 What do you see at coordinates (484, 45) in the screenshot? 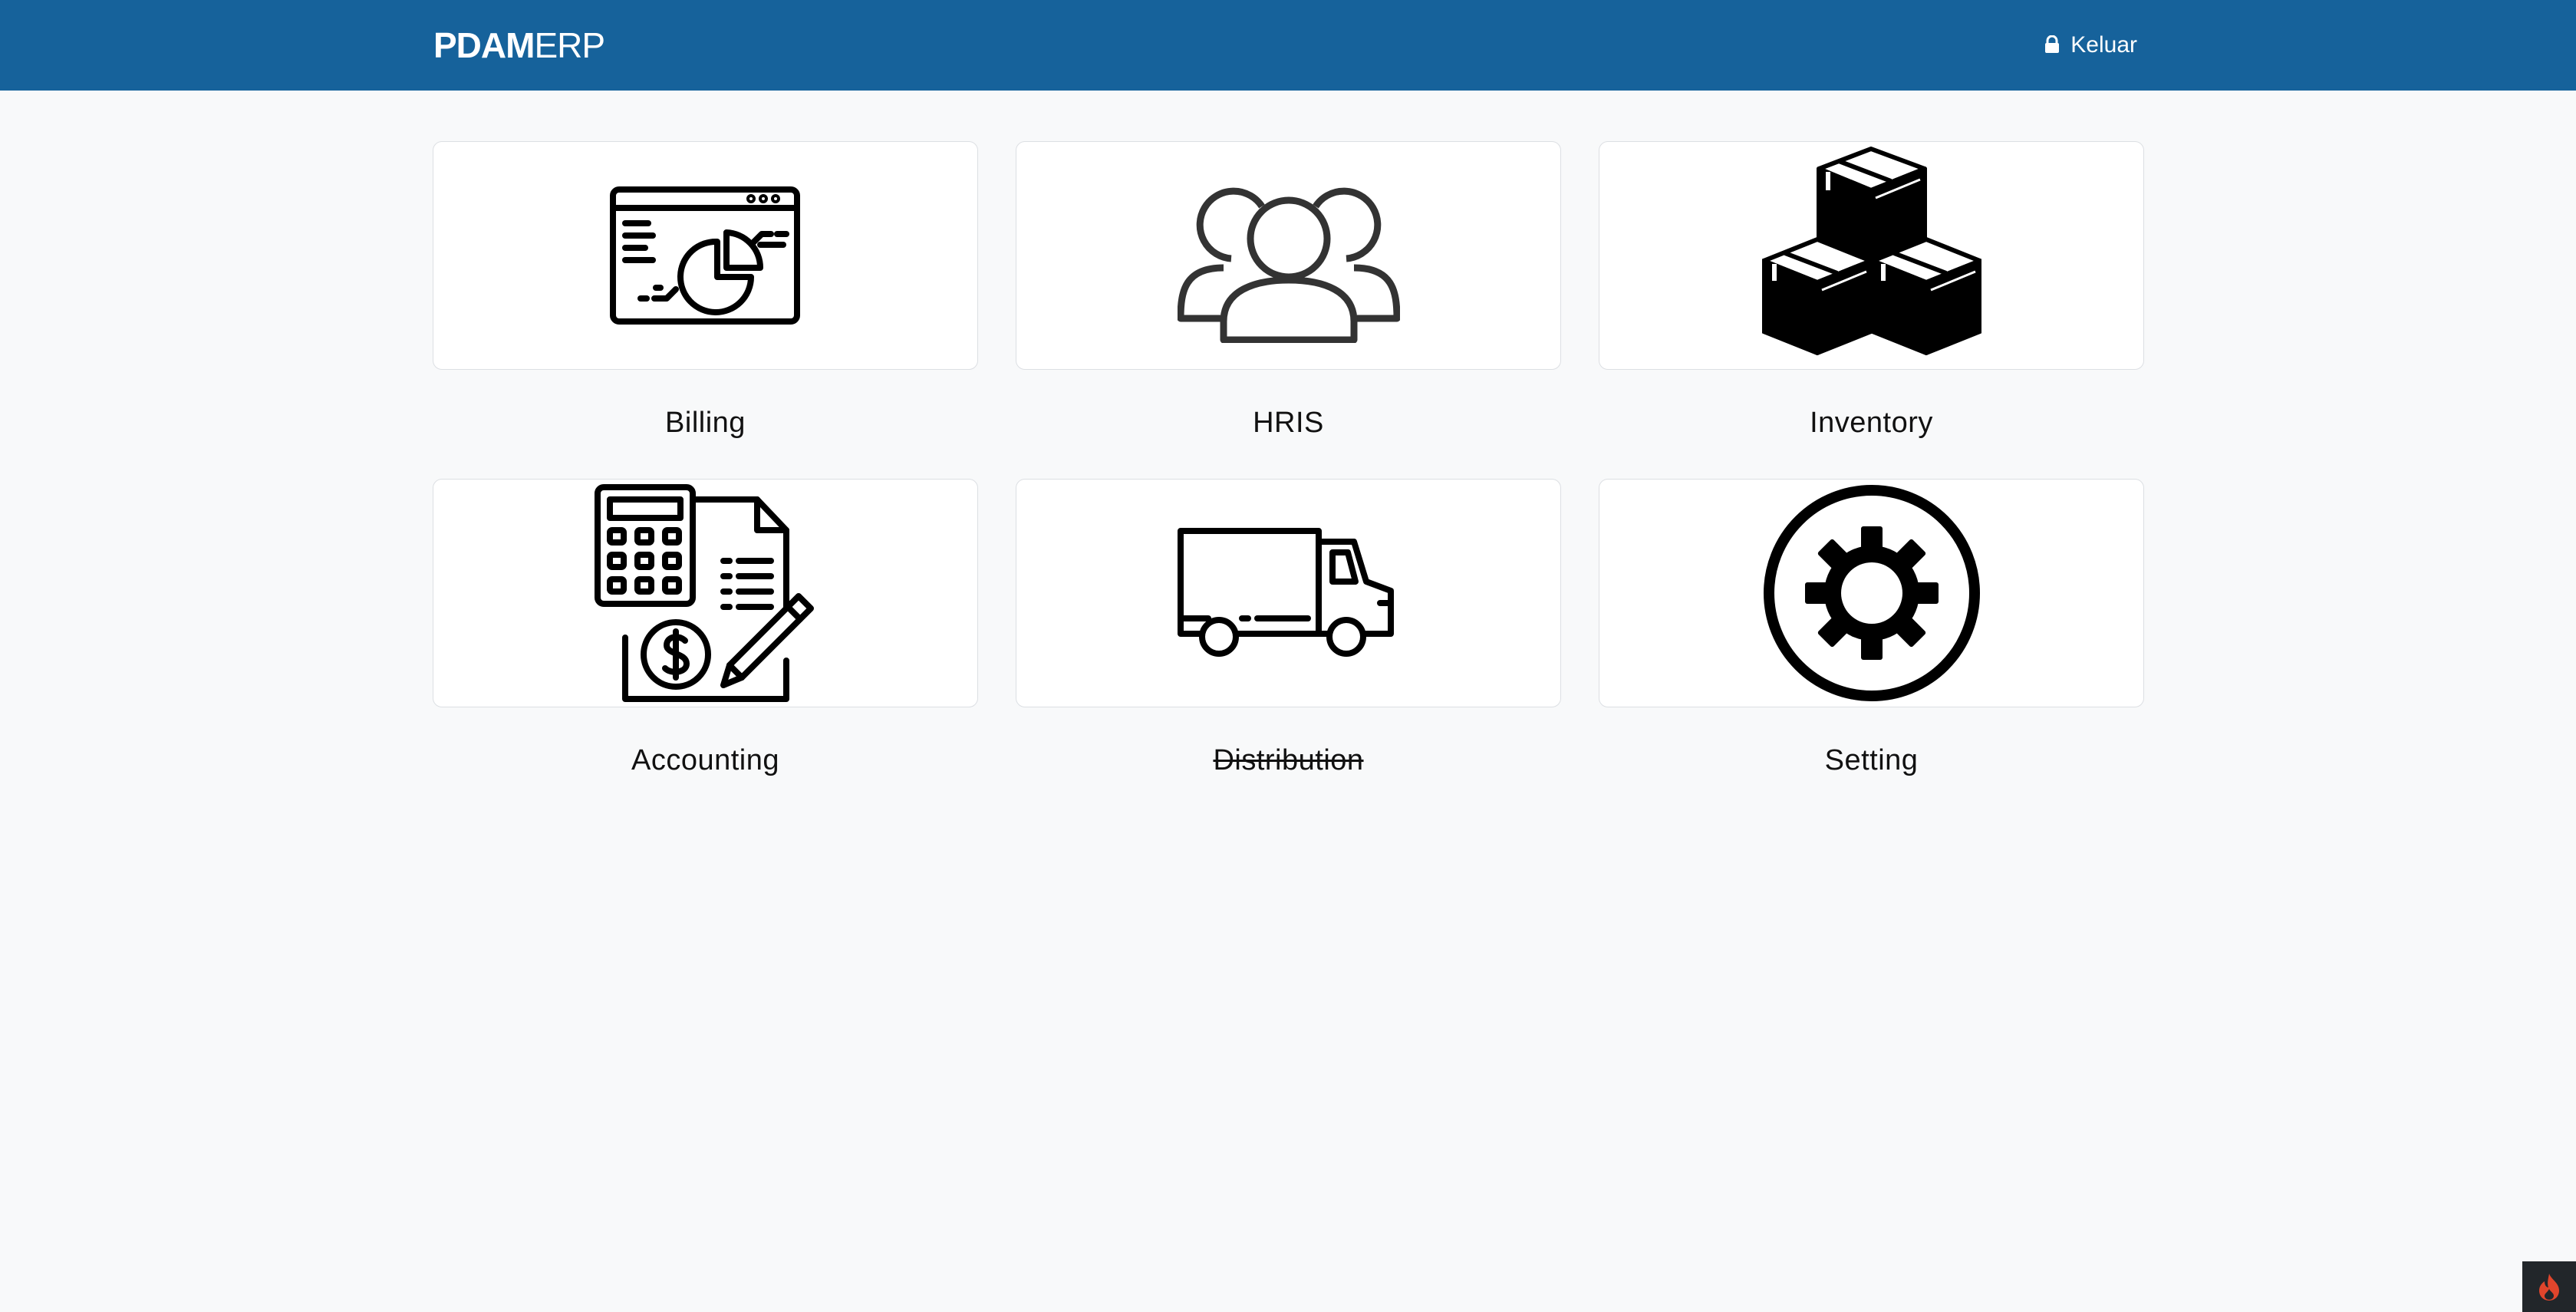
I see `brand-name-bold: PDAM` at bounding box center [484, 45].